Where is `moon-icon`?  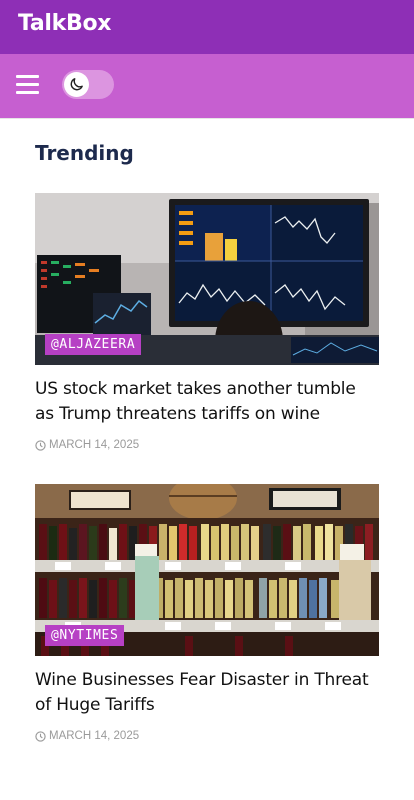
moon-icon is located at coordinates (76, 84).